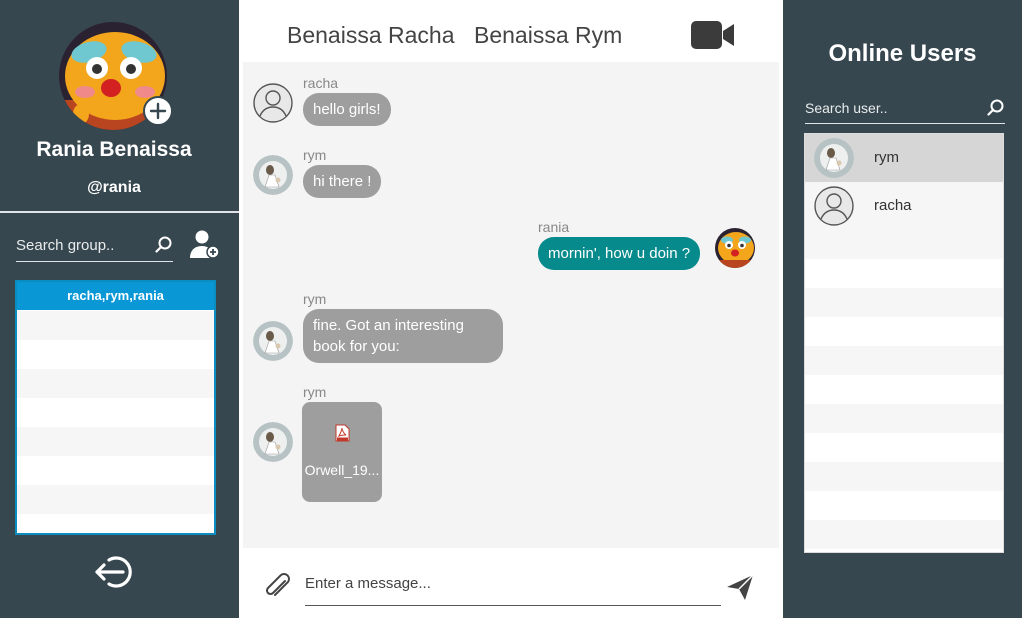  Describe the element at coordinates (554, 227) in the screenshot. I see `message-sender: rania` at that location.